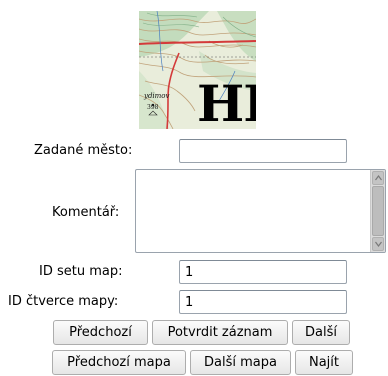  I want to click on previous-button: Předchozí, so click(100, 332).